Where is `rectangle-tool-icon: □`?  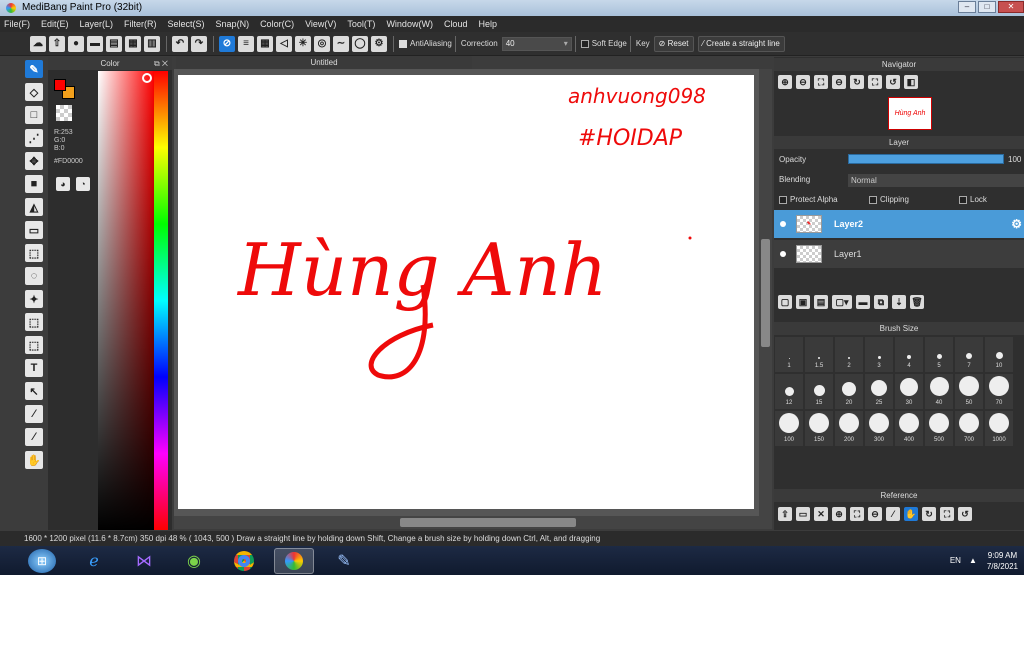
rectangle-tool-icon: □ is located at coordinates (34, 115).